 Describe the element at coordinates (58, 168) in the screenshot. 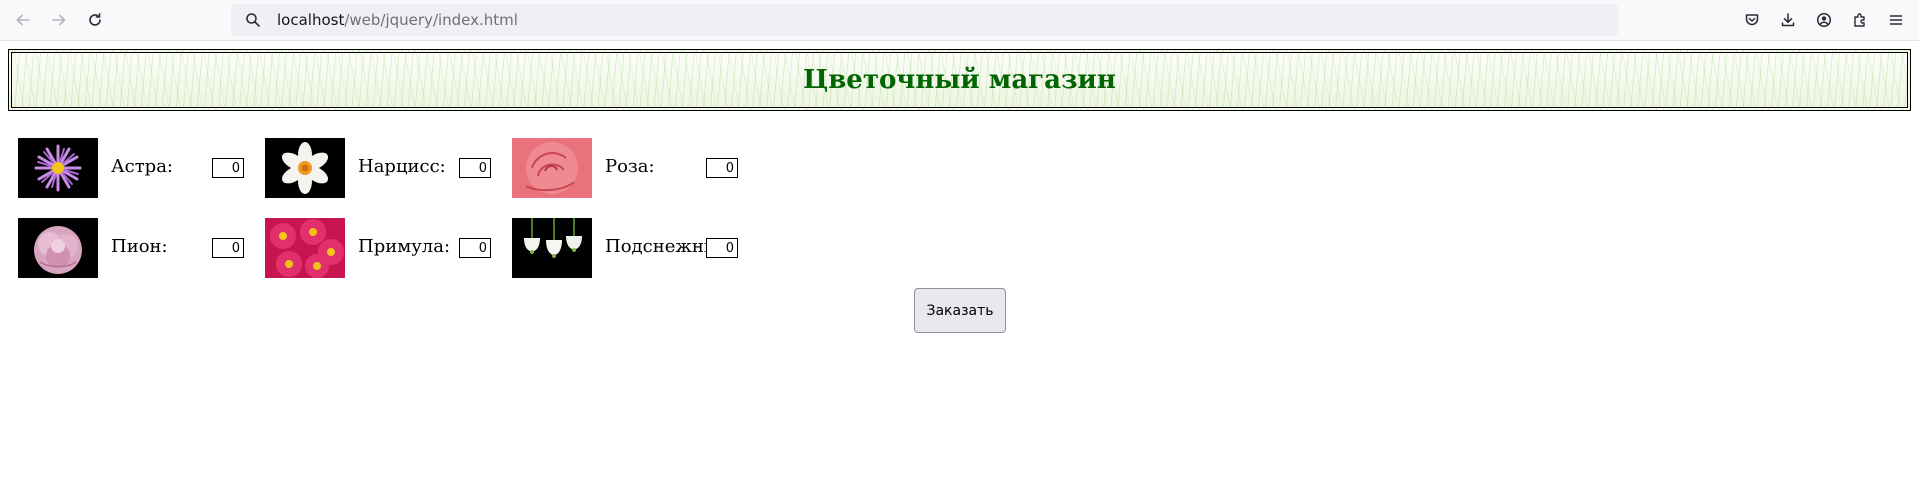

I see `aster-image` at that location.